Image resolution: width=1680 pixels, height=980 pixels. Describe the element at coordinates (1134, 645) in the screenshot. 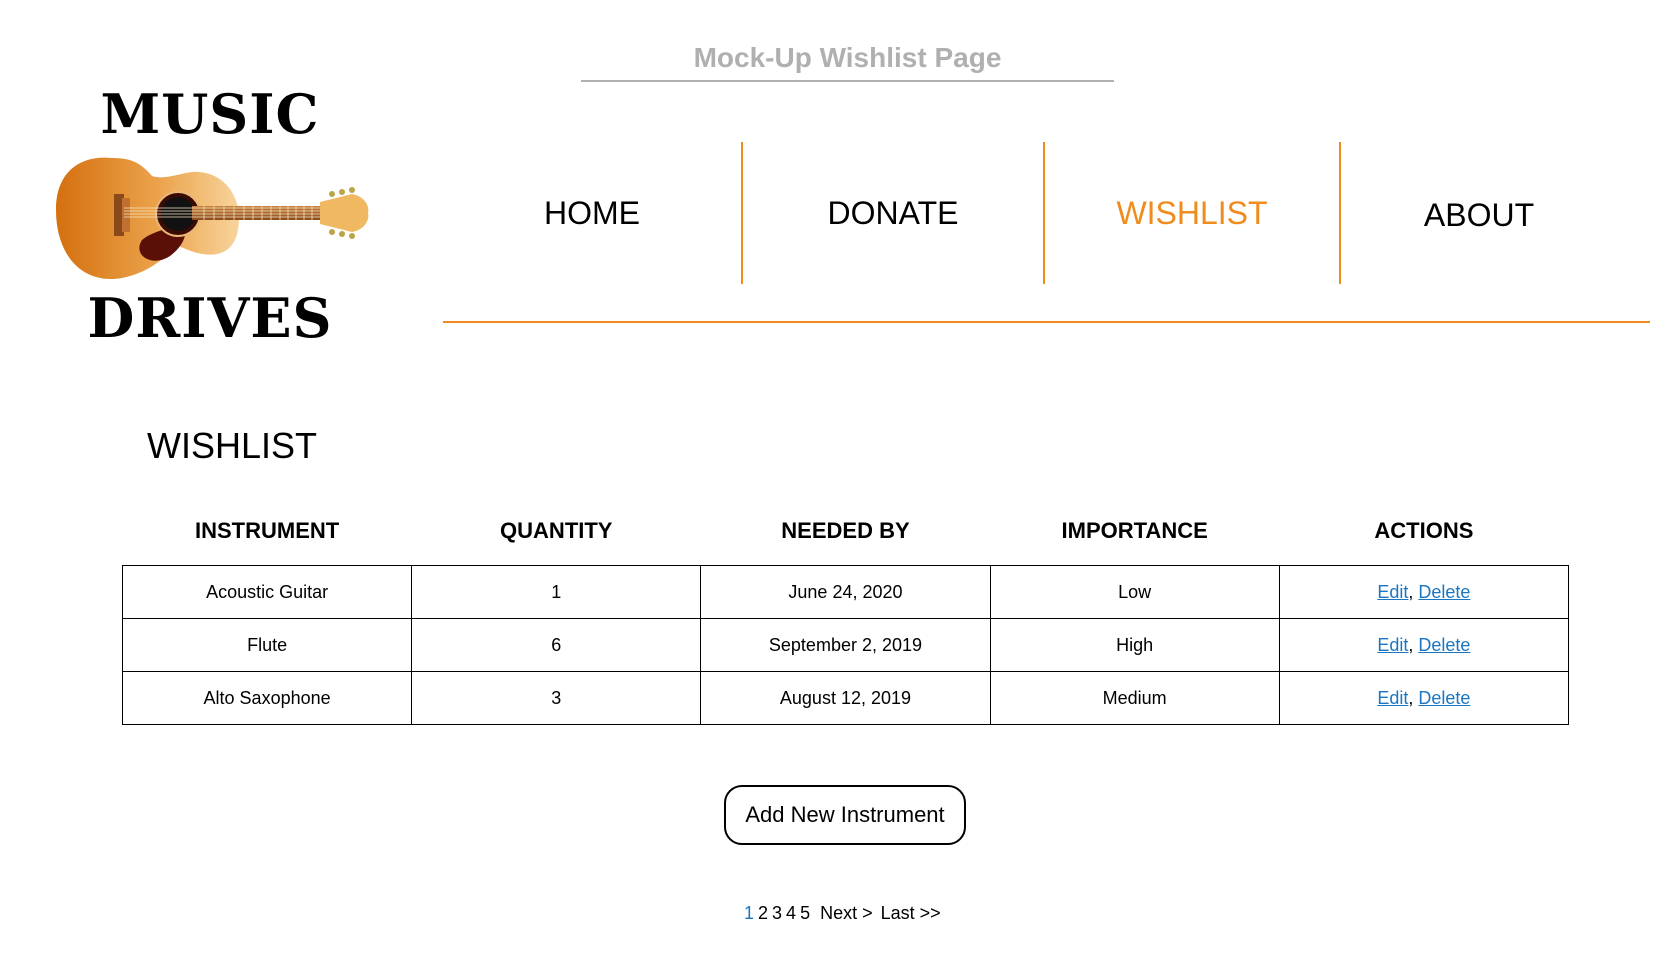

I see `cell-importance: High` at that location.